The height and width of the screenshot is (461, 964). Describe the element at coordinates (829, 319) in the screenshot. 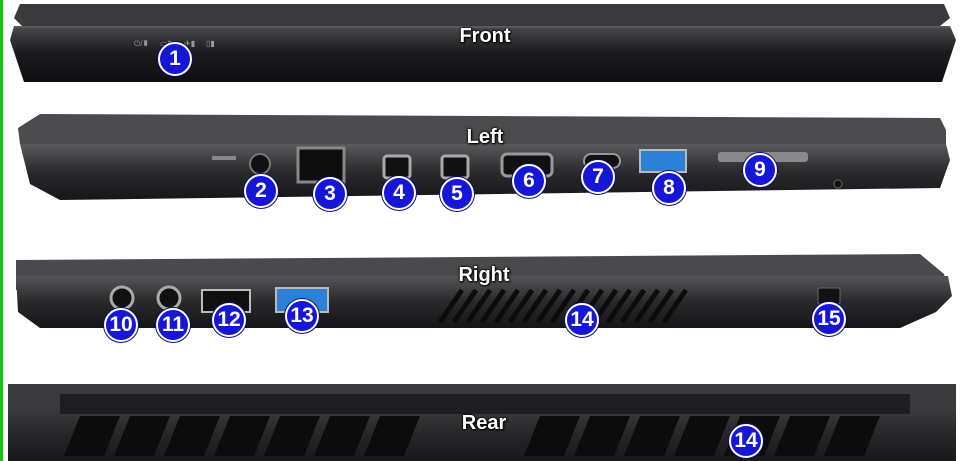

I see `callout-15: 15` at that location.